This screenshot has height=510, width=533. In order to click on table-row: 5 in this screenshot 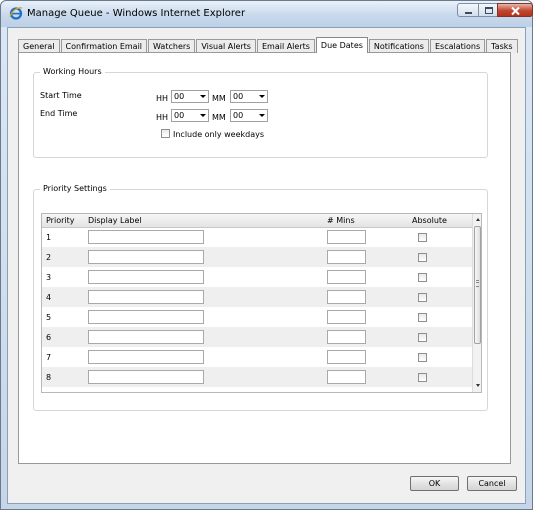, I will do `click(257, 317)`.